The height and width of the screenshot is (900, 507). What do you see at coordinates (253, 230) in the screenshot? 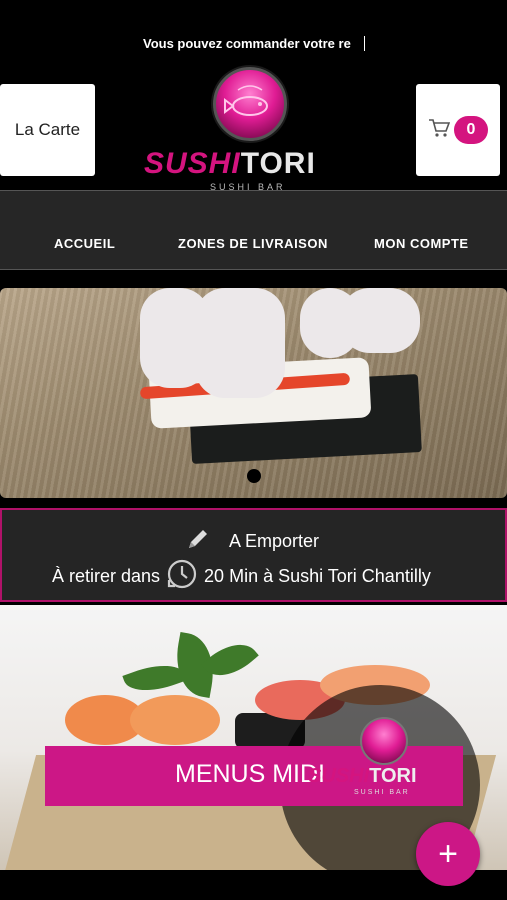
I see `main-nav: ACCUEIL ZONES DE LIVRAISON MON COMPTE` at bounding box center [253, 230].